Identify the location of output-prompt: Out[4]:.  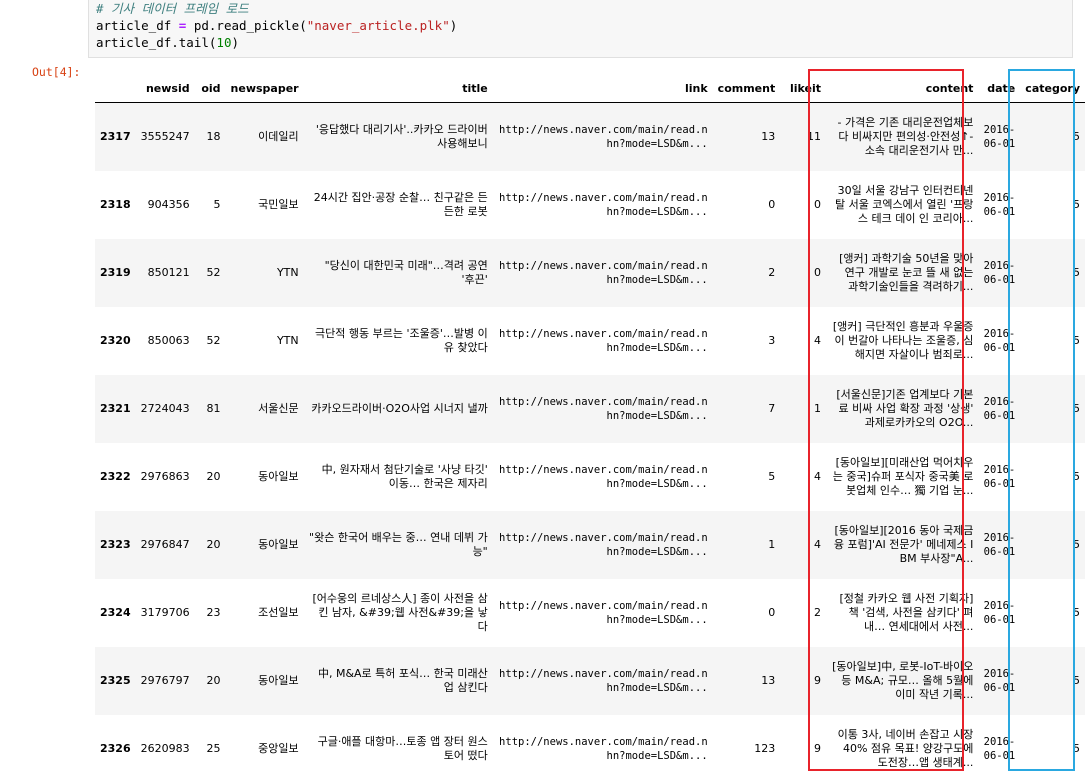
(56, 72).